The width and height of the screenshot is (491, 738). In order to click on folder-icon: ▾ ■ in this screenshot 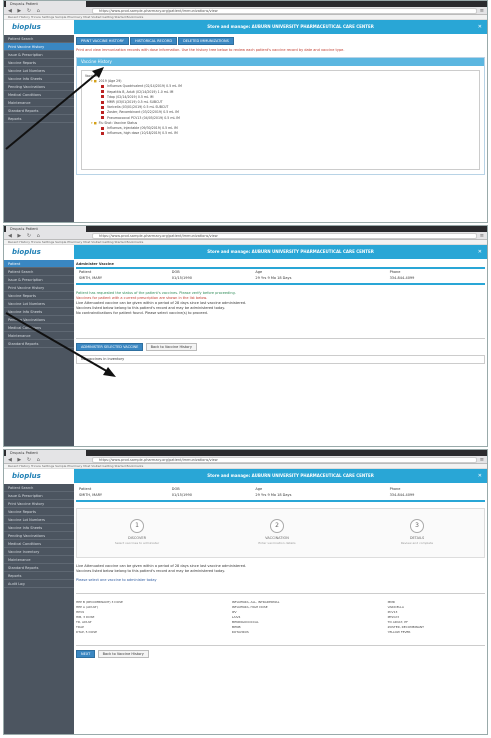, I will do `click(94, 122)`.